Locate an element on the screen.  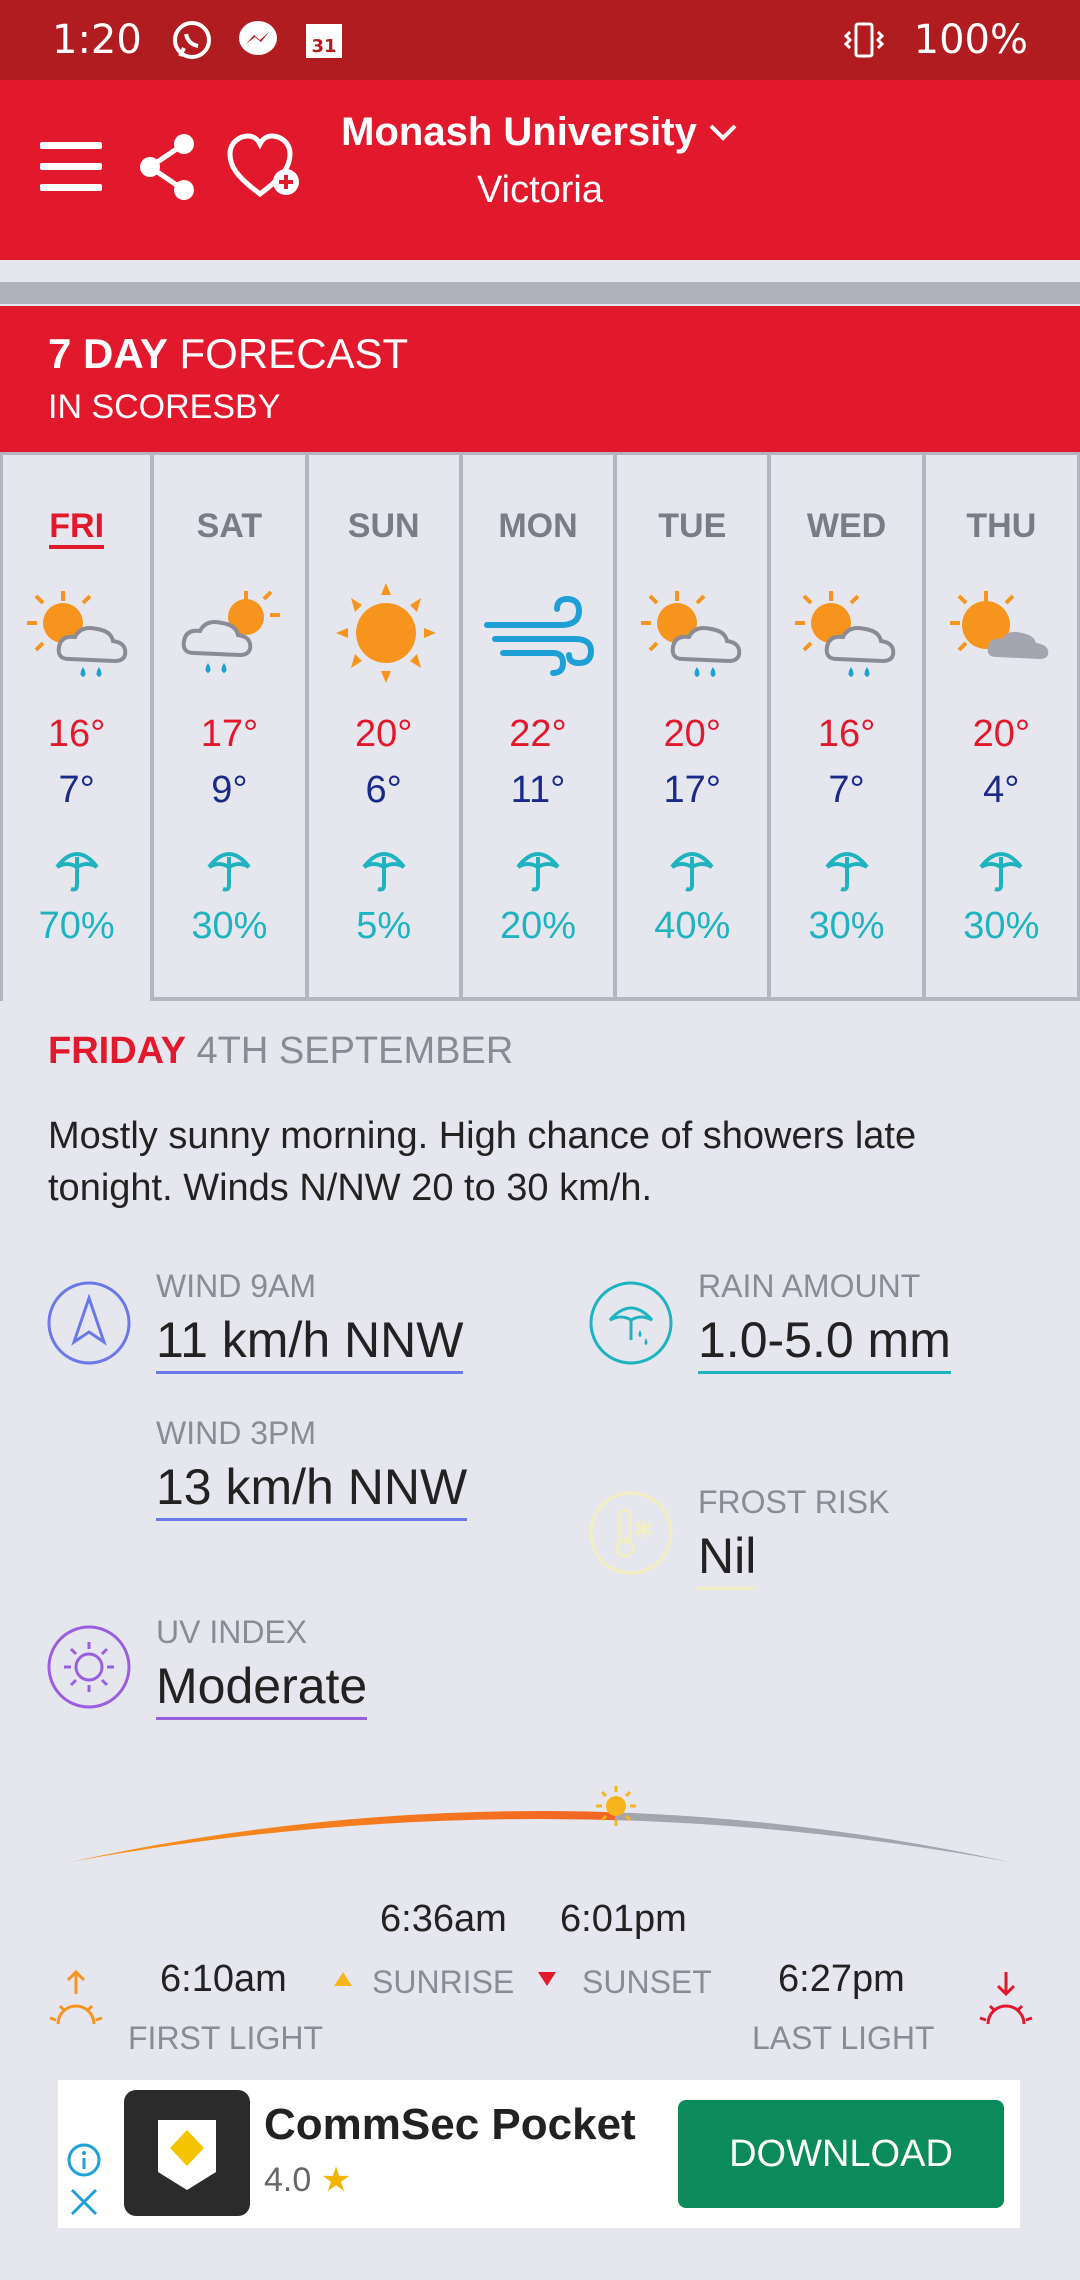
day-tab-sun: SUN 20° 6° 5% is located at coordinates (385, 728).